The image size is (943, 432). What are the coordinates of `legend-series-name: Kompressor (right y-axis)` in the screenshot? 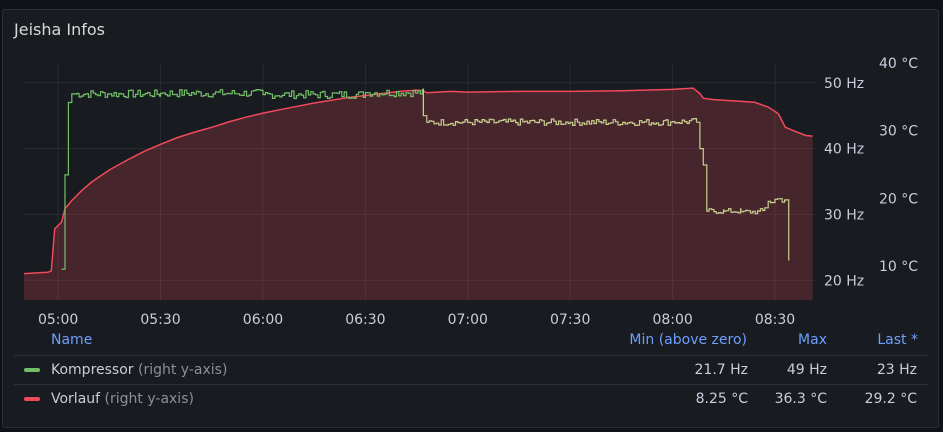 It's located at (139, 370).